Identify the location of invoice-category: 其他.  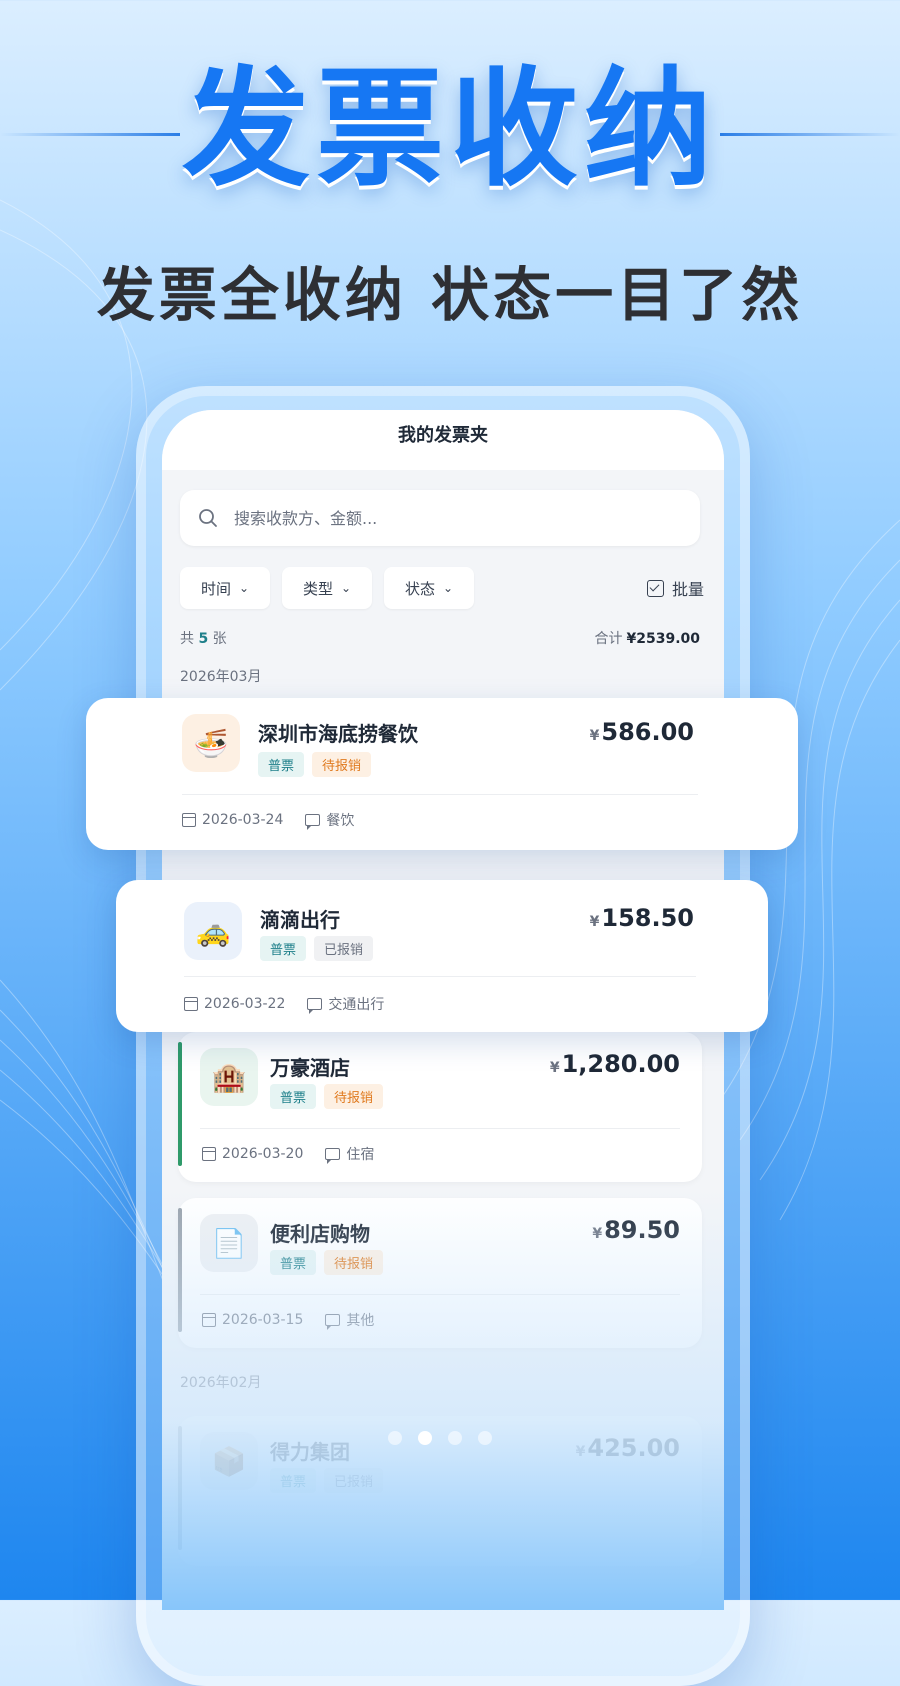
(360, 1321).